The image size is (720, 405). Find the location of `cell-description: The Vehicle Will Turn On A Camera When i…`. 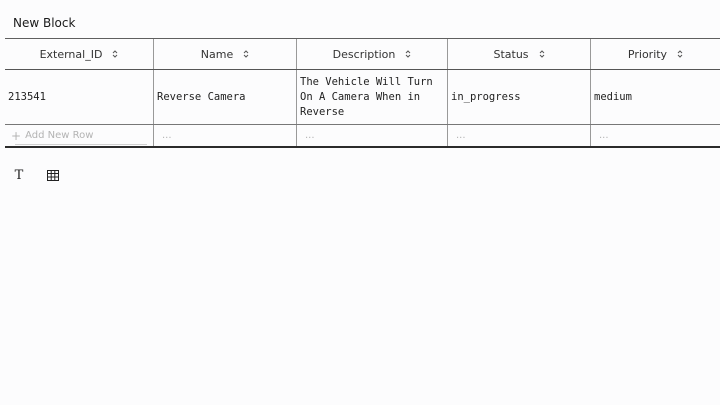

cell-description: The Vehicle Will Turn On A Camera When i… is located at coordinates (372, 97).